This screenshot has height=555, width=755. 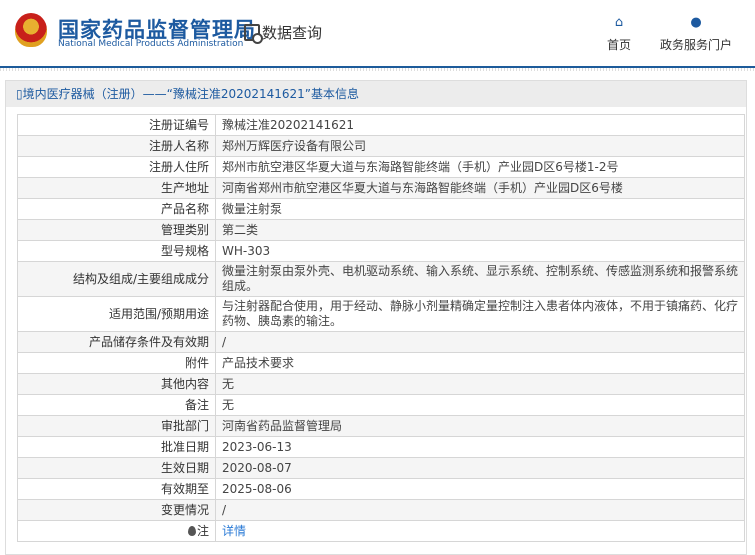 What do you see at coordinates (480, 363) in the screenshot?
I see `field-value: 产品技术要求` at bounding box center [480, 363].